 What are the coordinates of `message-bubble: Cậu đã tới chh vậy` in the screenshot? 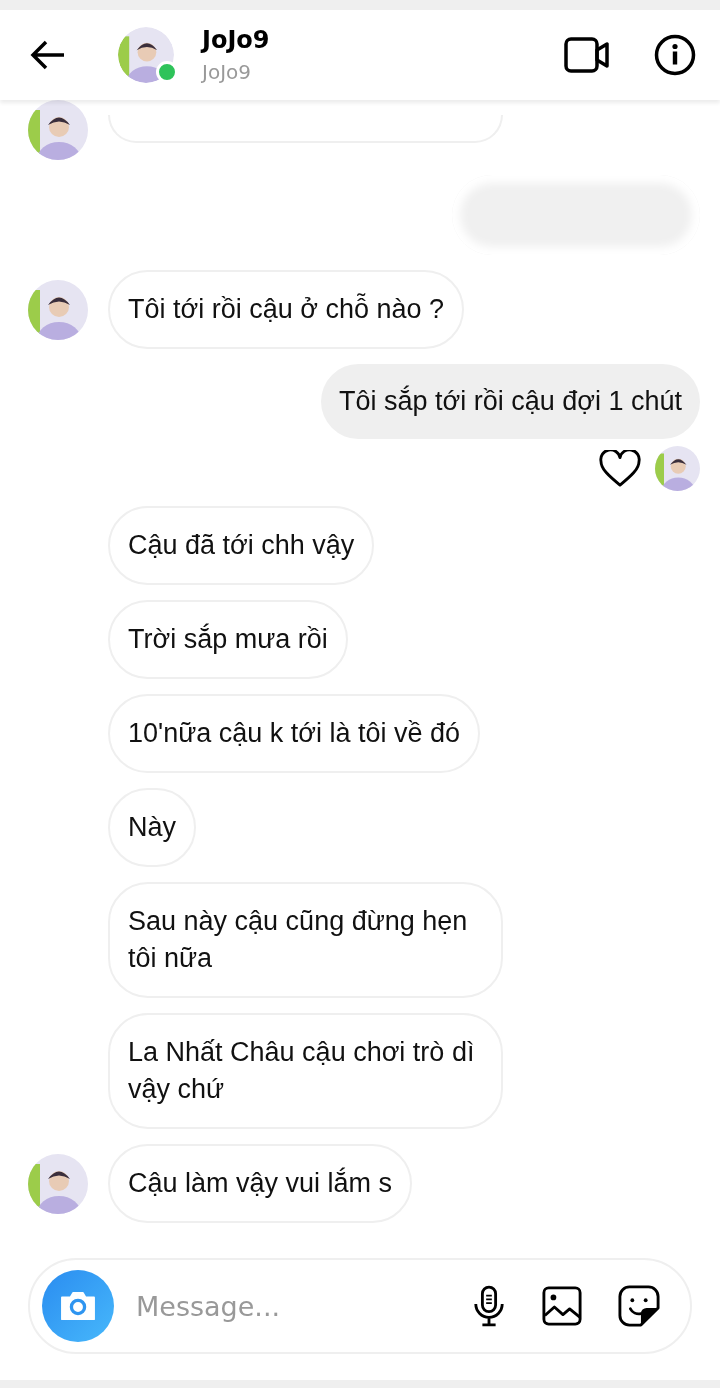 It's located at (241, 545).